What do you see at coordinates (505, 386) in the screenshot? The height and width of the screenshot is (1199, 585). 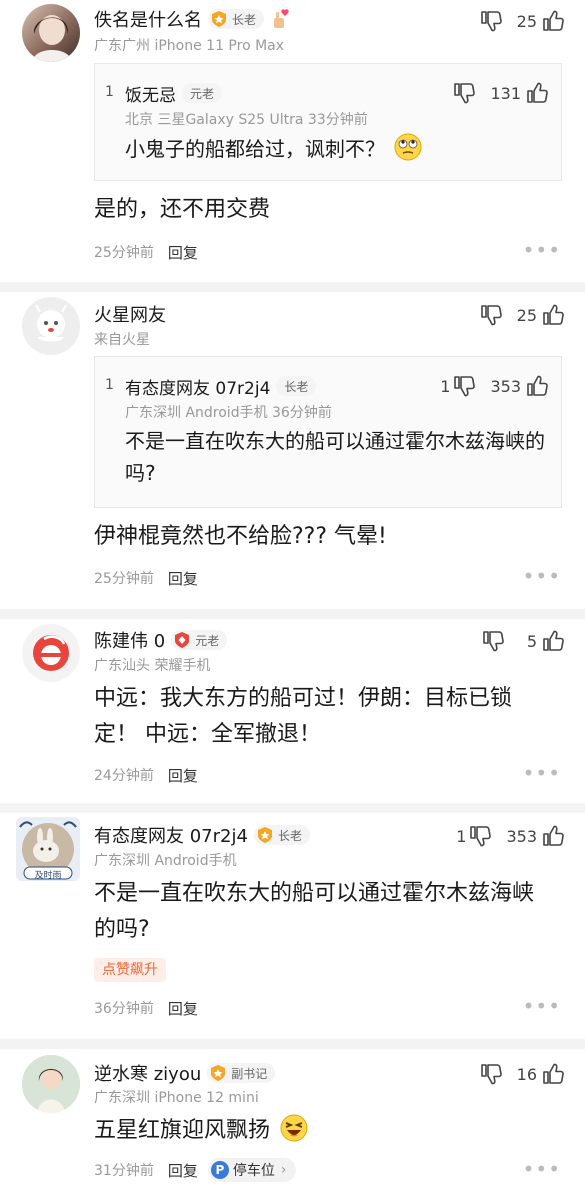 I see `quote-upvote-count: 353` at bounding box center [505, 386].